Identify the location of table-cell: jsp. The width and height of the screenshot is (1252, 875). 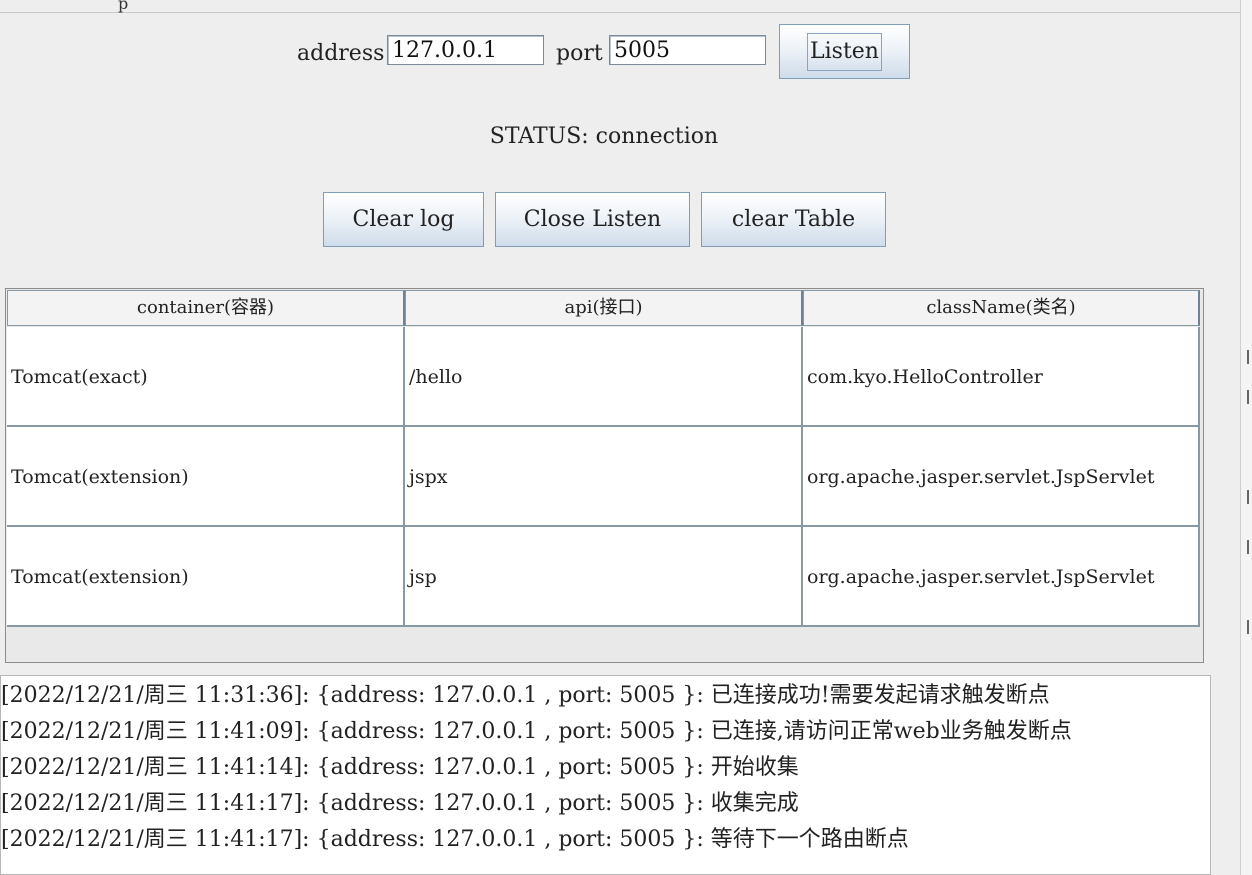
(604, 577).